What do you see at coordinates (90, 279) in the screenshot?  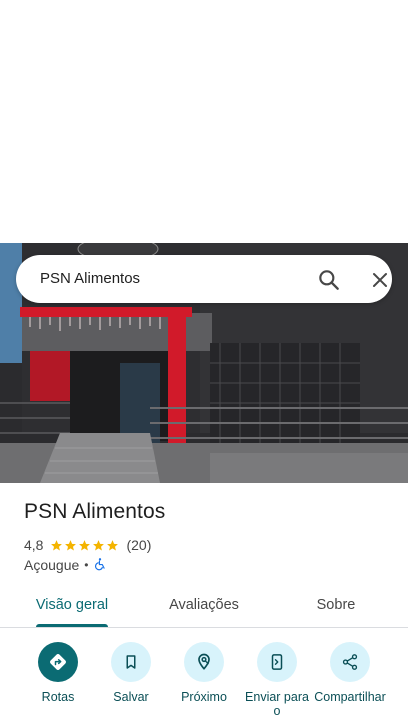 I see `search-input: PSN Alimentos` at bounding box center [90, 279].